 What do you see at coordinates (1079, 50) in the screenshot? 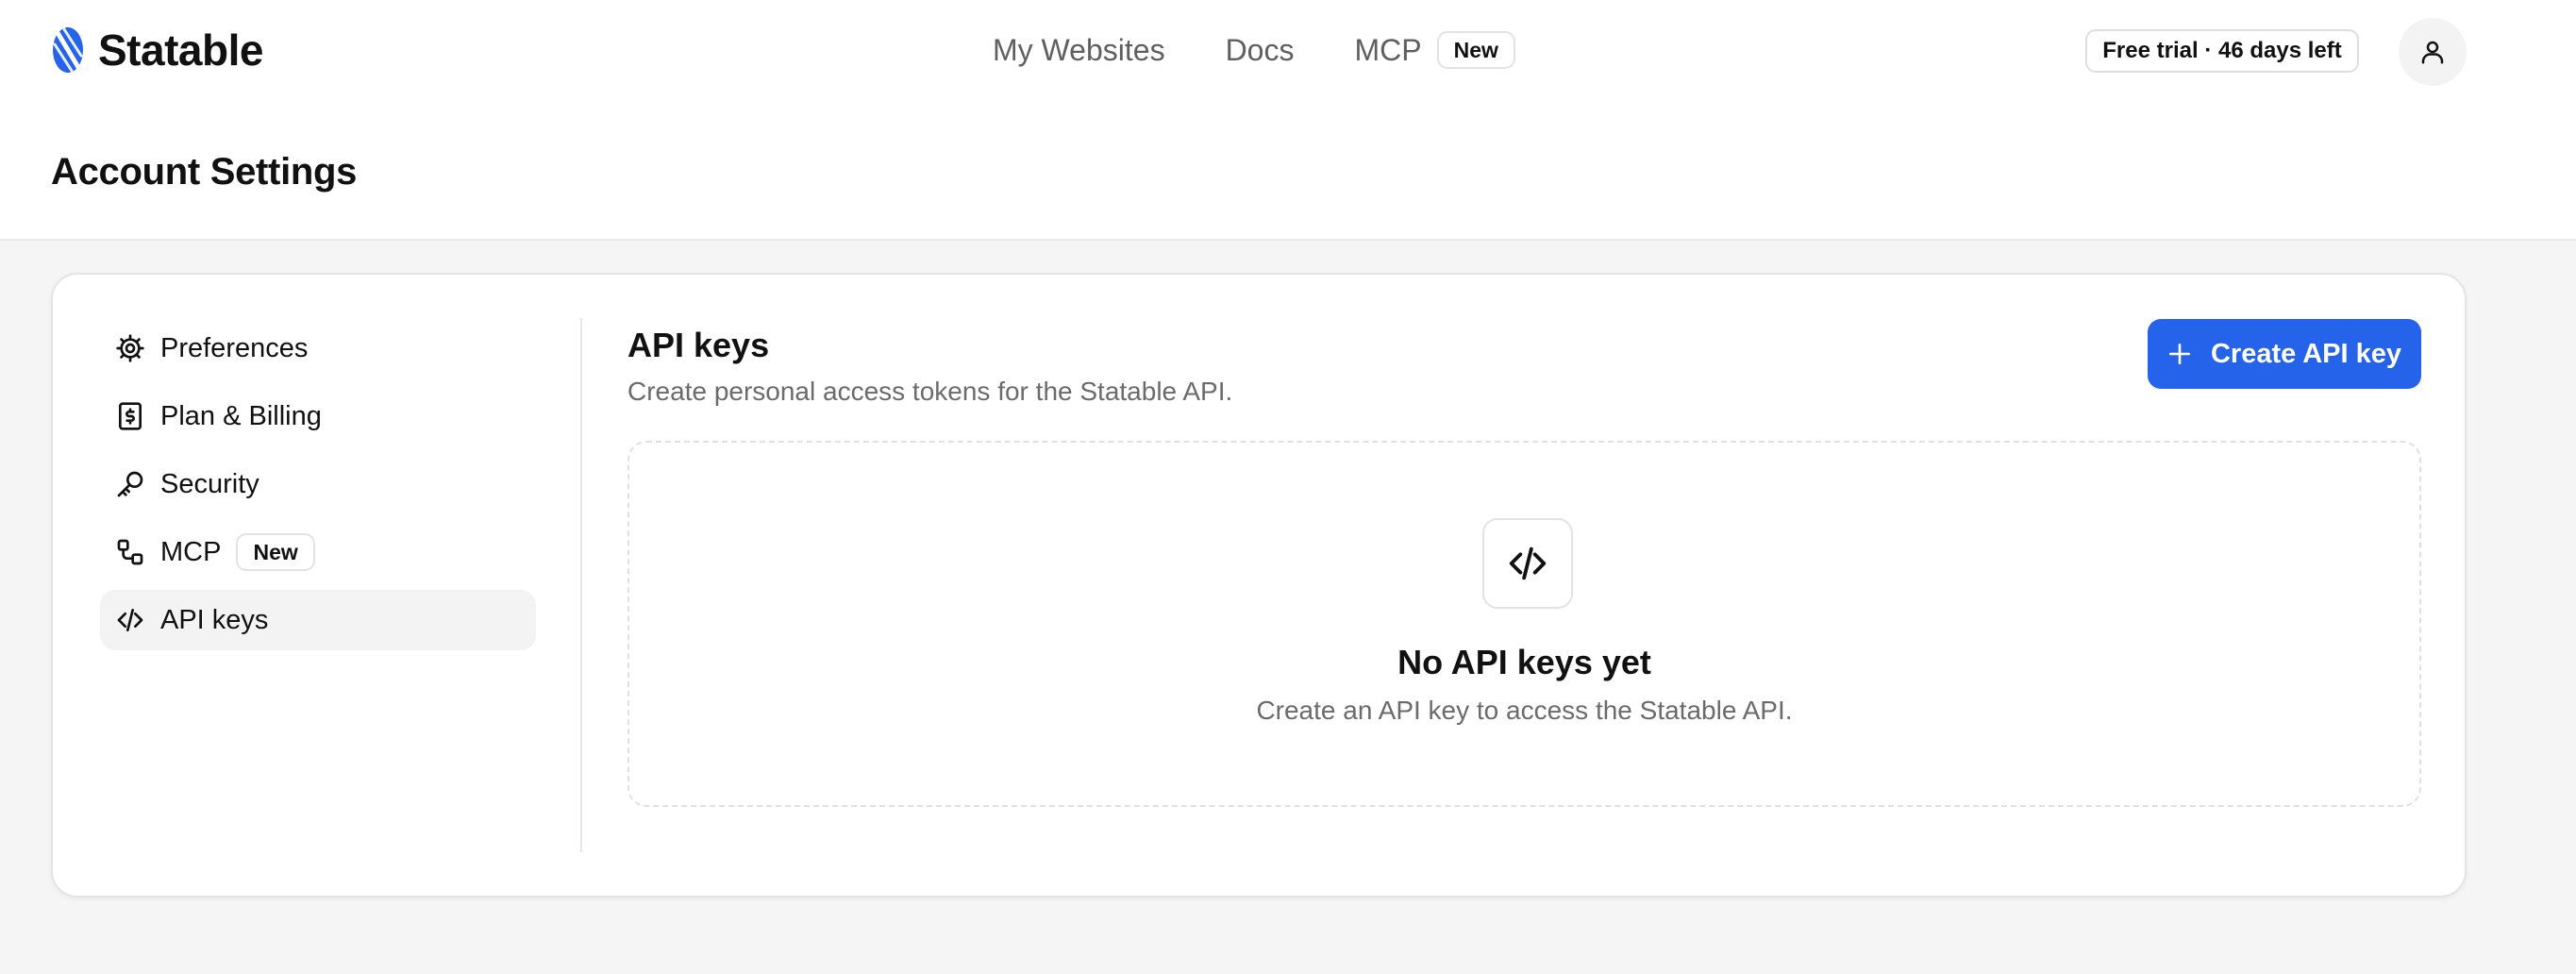
I see `nav-my-websites: My Websites` at bounding box center [1079, 50].